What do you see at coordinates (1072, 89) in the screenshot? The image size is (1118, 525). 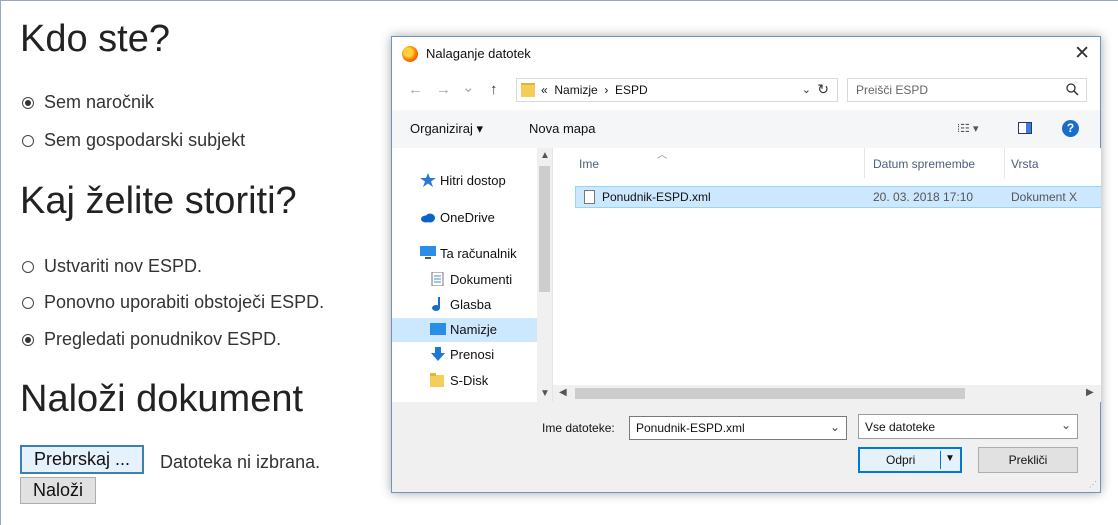 I see `search-icon` at bounding box center [1072, 89].